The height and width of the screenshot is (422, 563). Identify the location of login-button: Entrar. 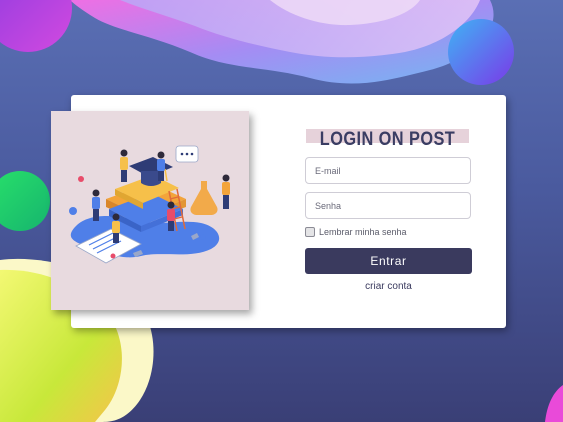
(388, 261).